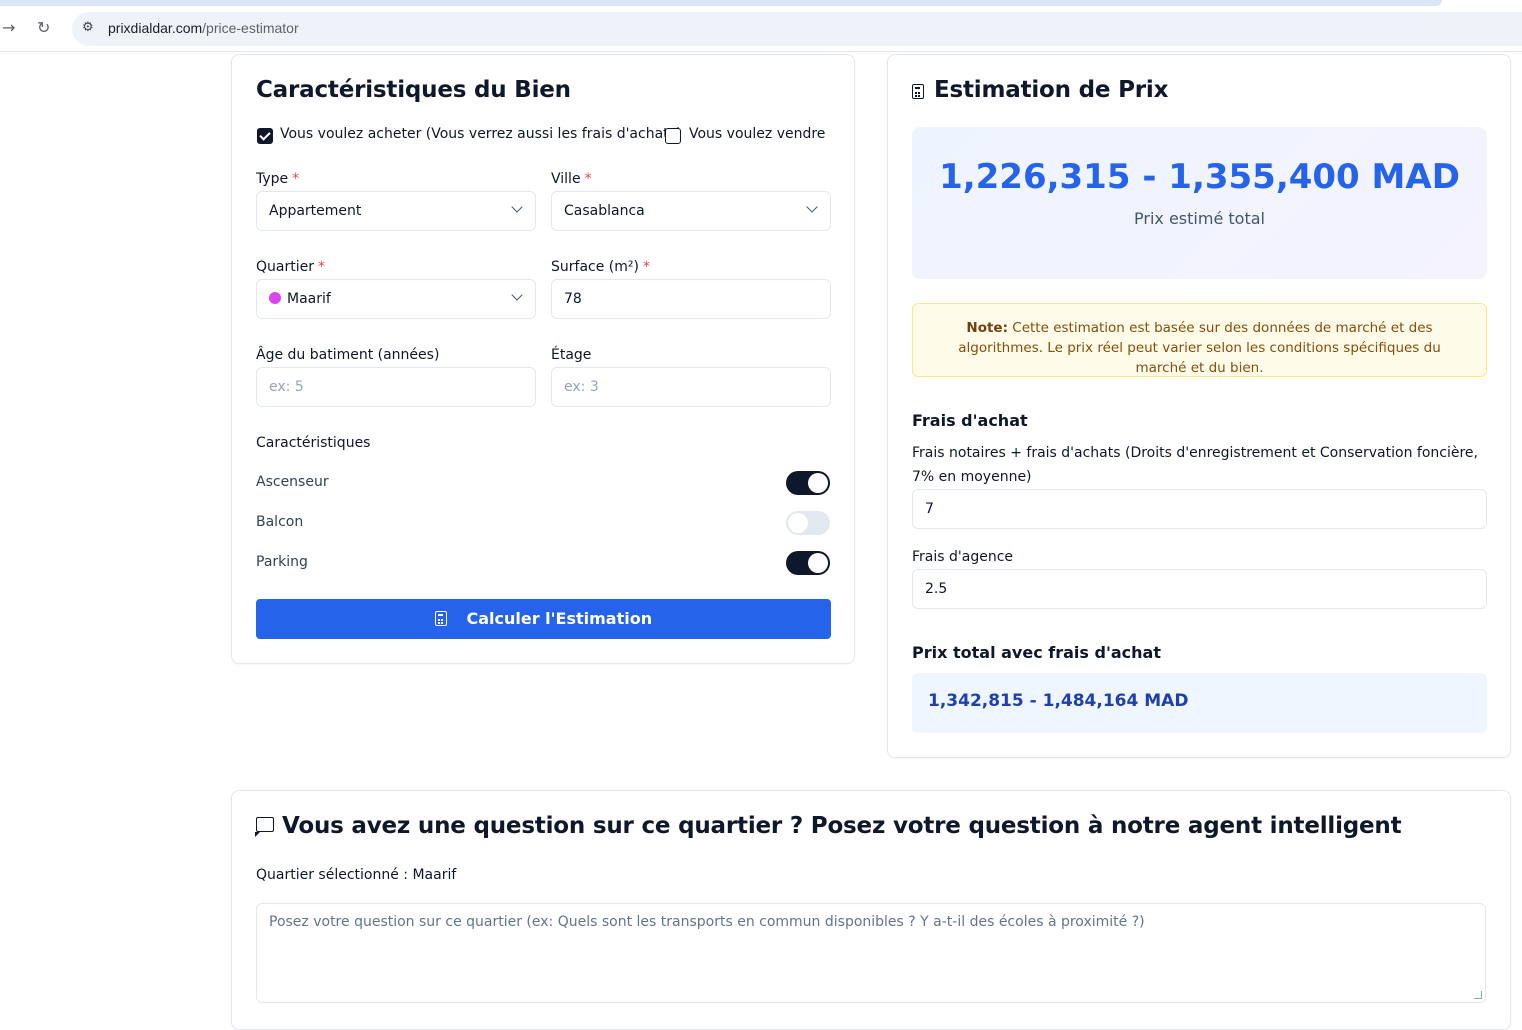 The height and width of the screenshot is (1030, 1522). Describe the element at coordinates (797, 29) in the screenshot. I see `address-bar: ⚙ prixdialdar.com/price-estimator` at that location.